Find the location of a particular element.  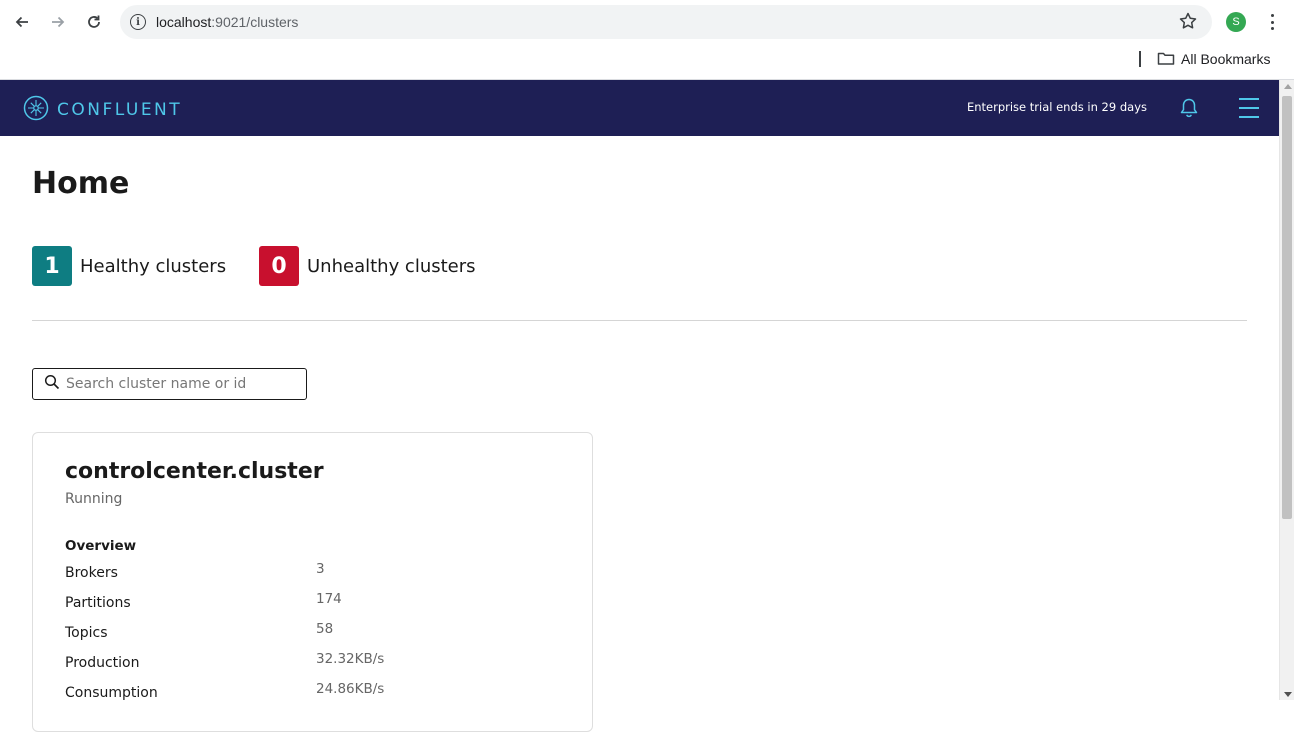

metric-value: 174 is located at coordinates (329, 599).